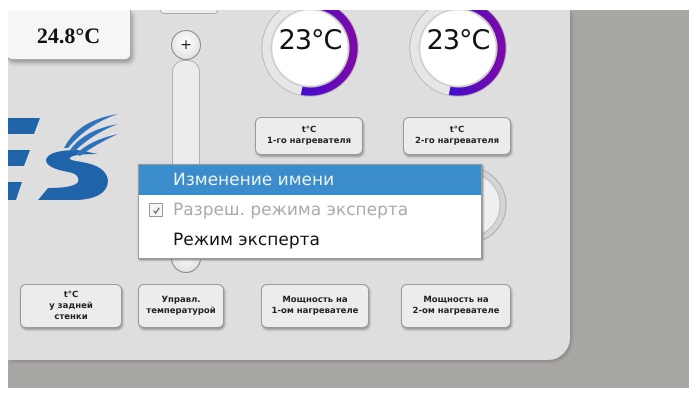 Image resolution: width=689 pixels, height=400 pixels. What do you see at coordinates (71, 306) in the screenshot?
I see `panel-button: t°C у задней стенки` at bounding box center [71, 306].